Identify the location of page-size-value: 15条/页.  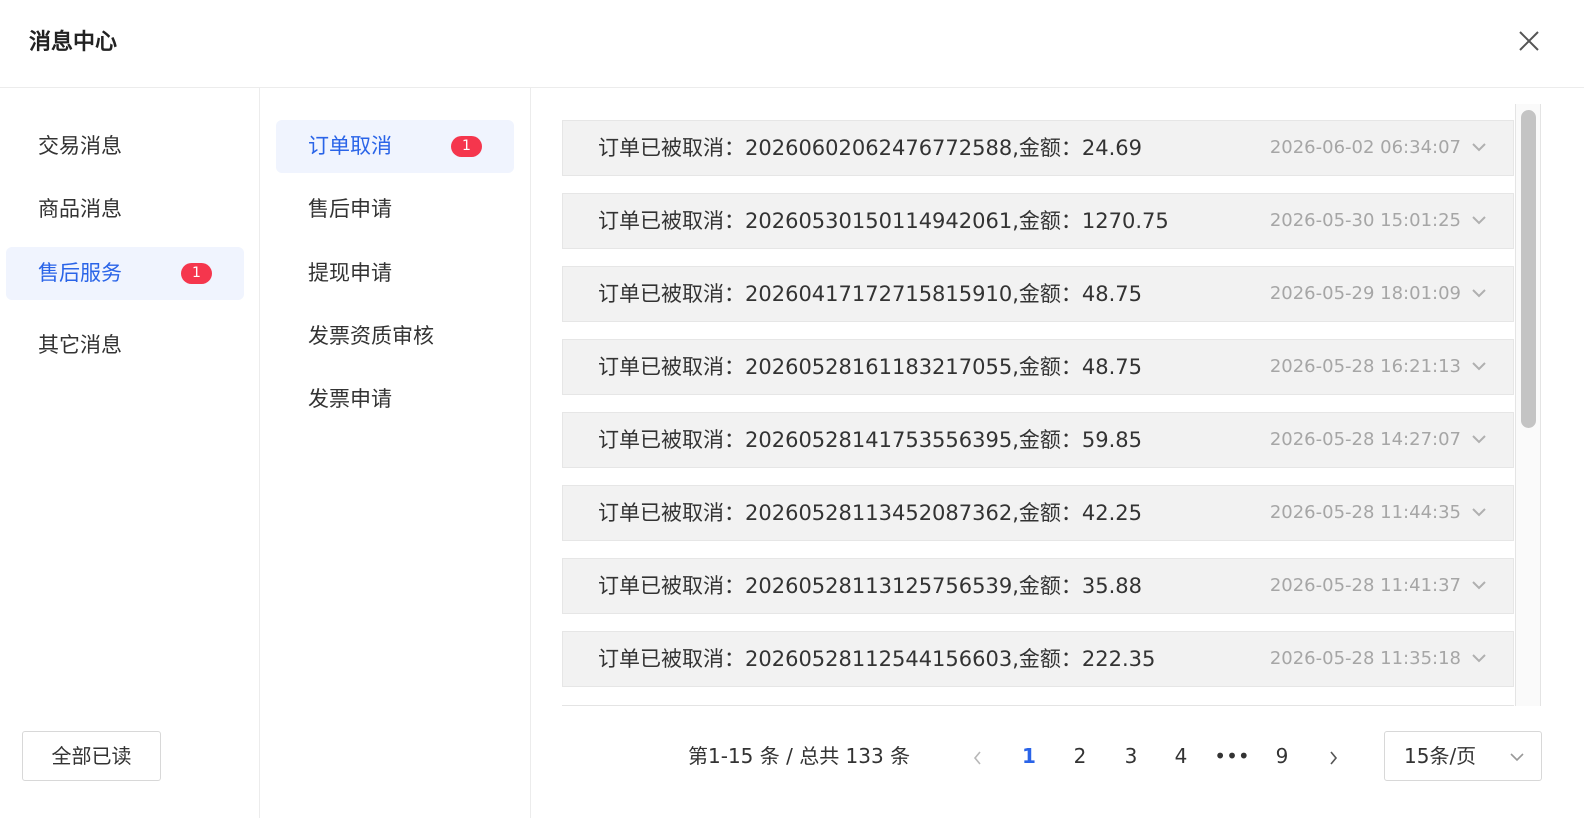
(1440, 756).